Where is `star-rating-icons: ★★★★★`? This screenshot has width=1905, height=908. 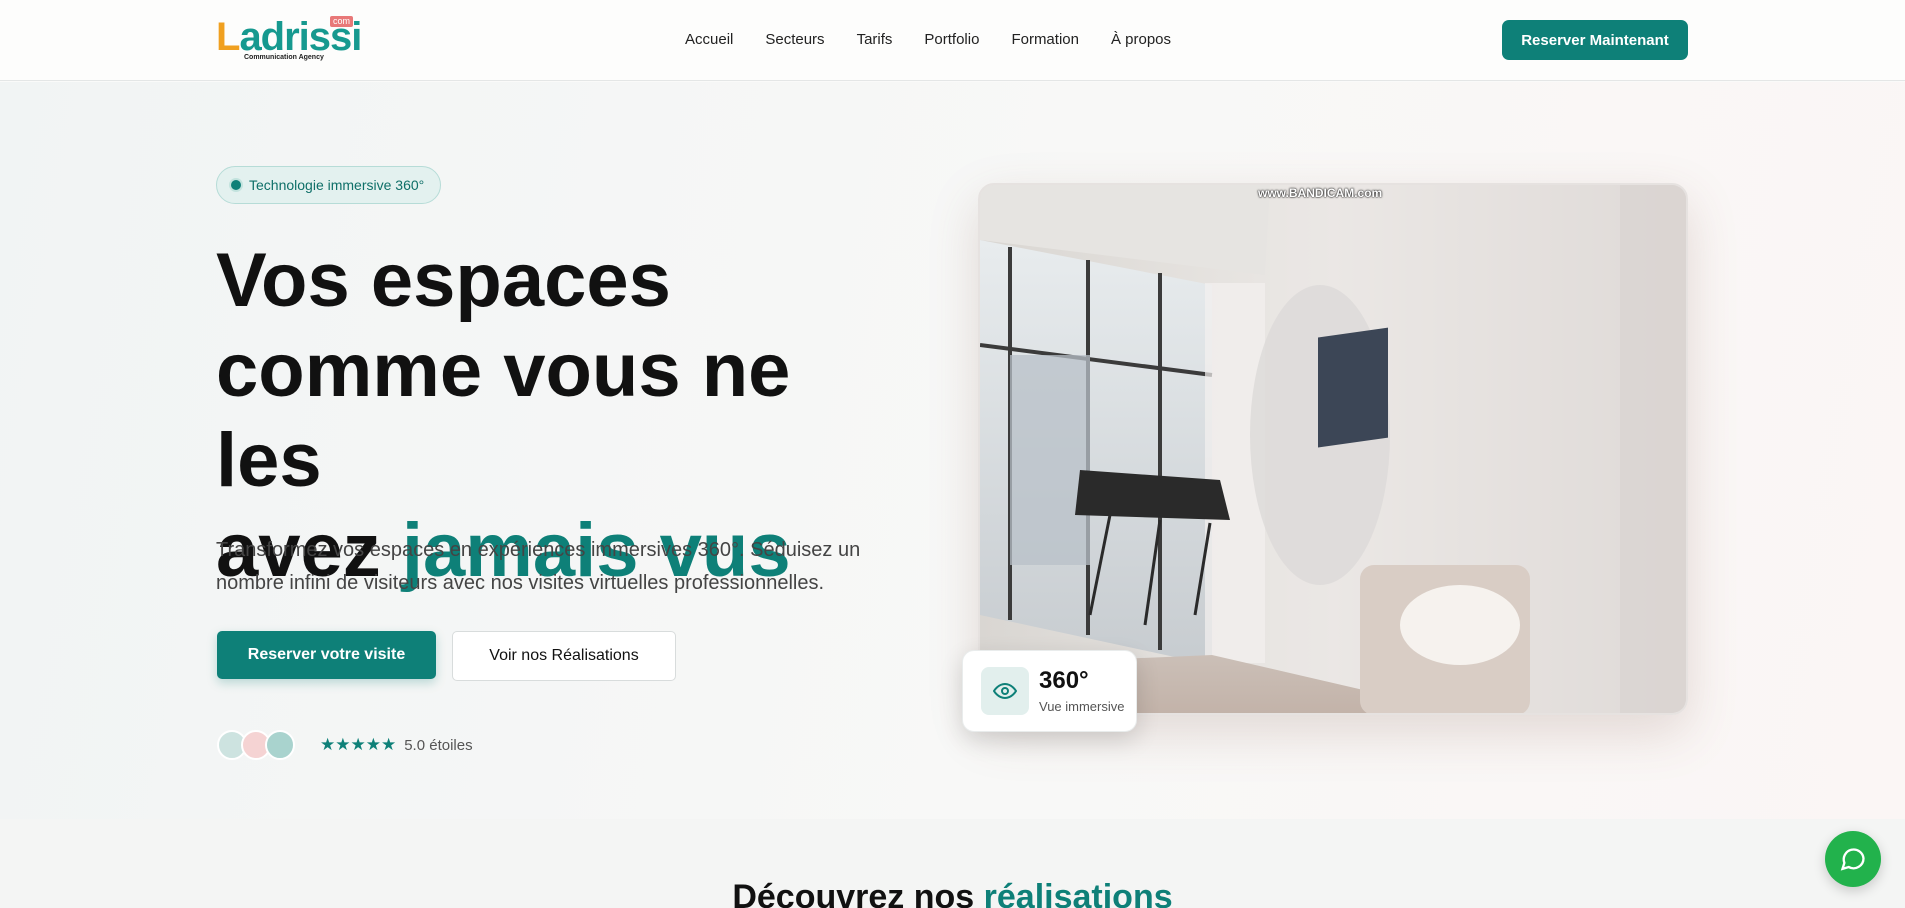 star-rating-icons: ★★★★★ is located at coordinates (358, 744).